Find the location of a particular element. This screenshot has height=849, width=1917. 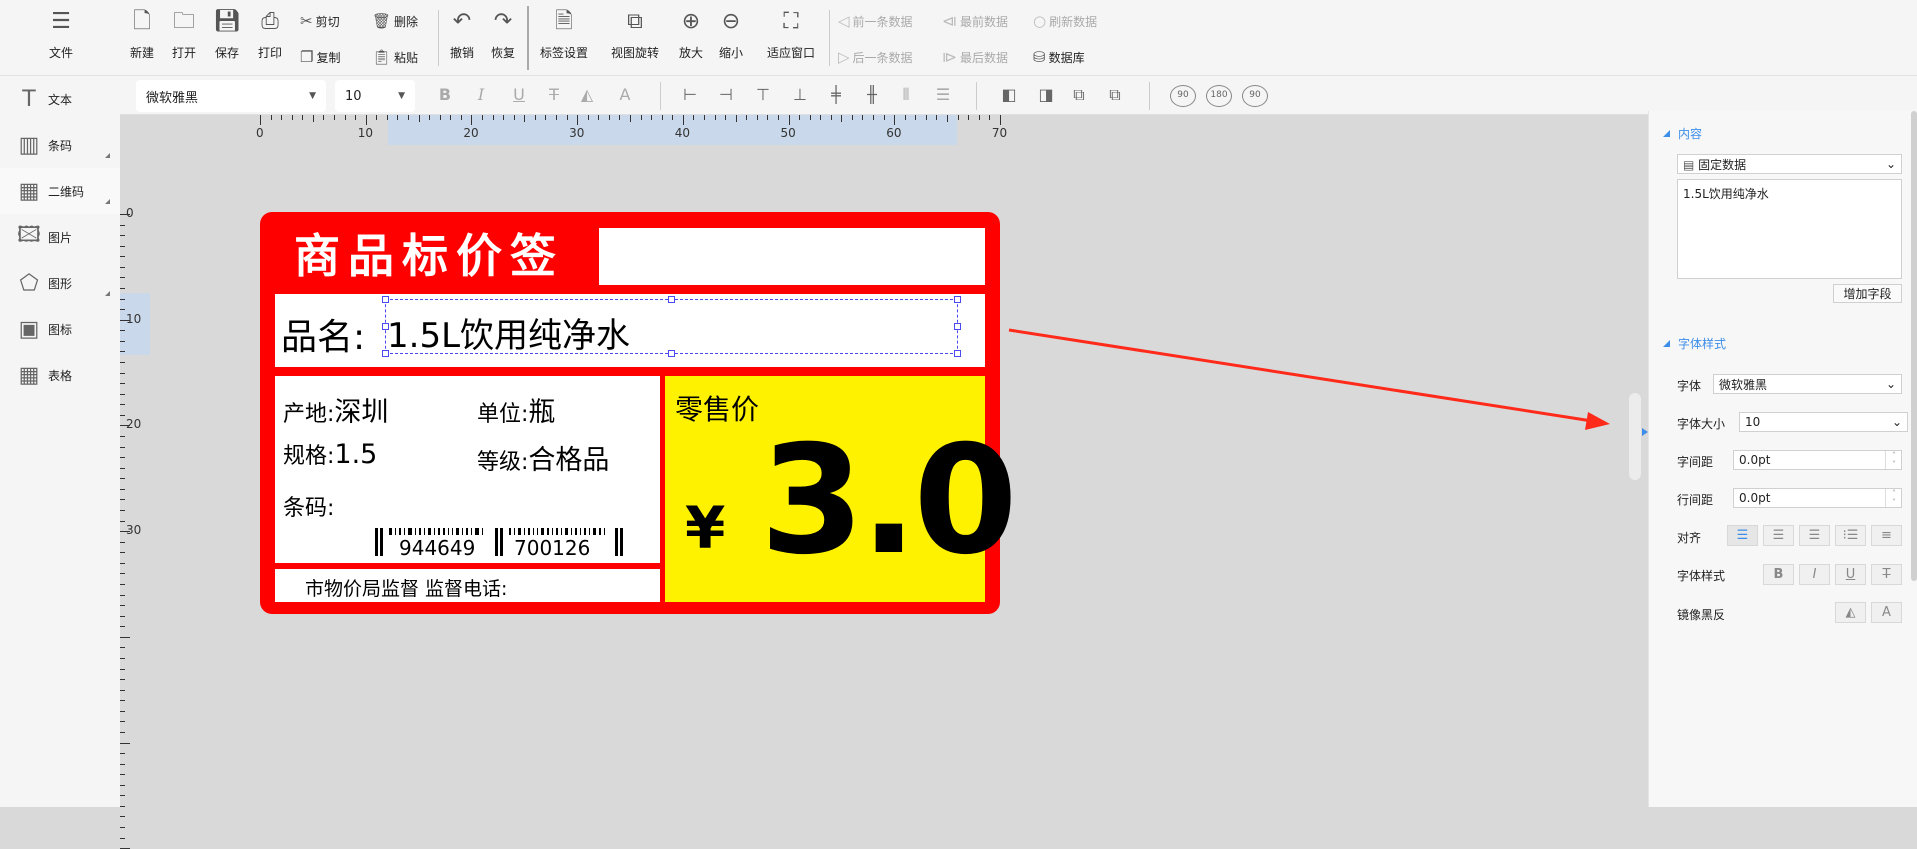

invert-button: A is located at coordinates (1886, 612).